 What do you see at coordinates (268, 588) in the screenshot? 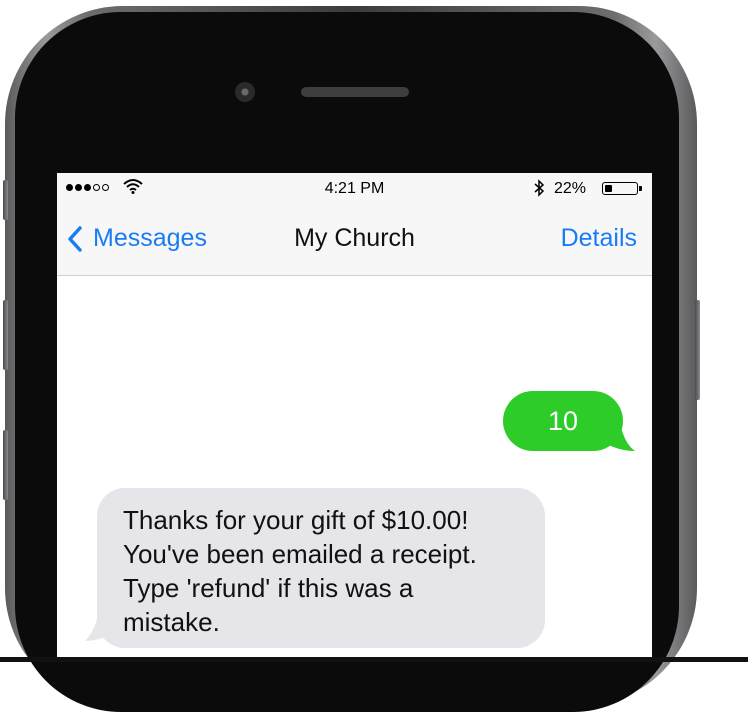
I see `message-line: Type 'refund' if this was a` at bounding box center [268, 588].